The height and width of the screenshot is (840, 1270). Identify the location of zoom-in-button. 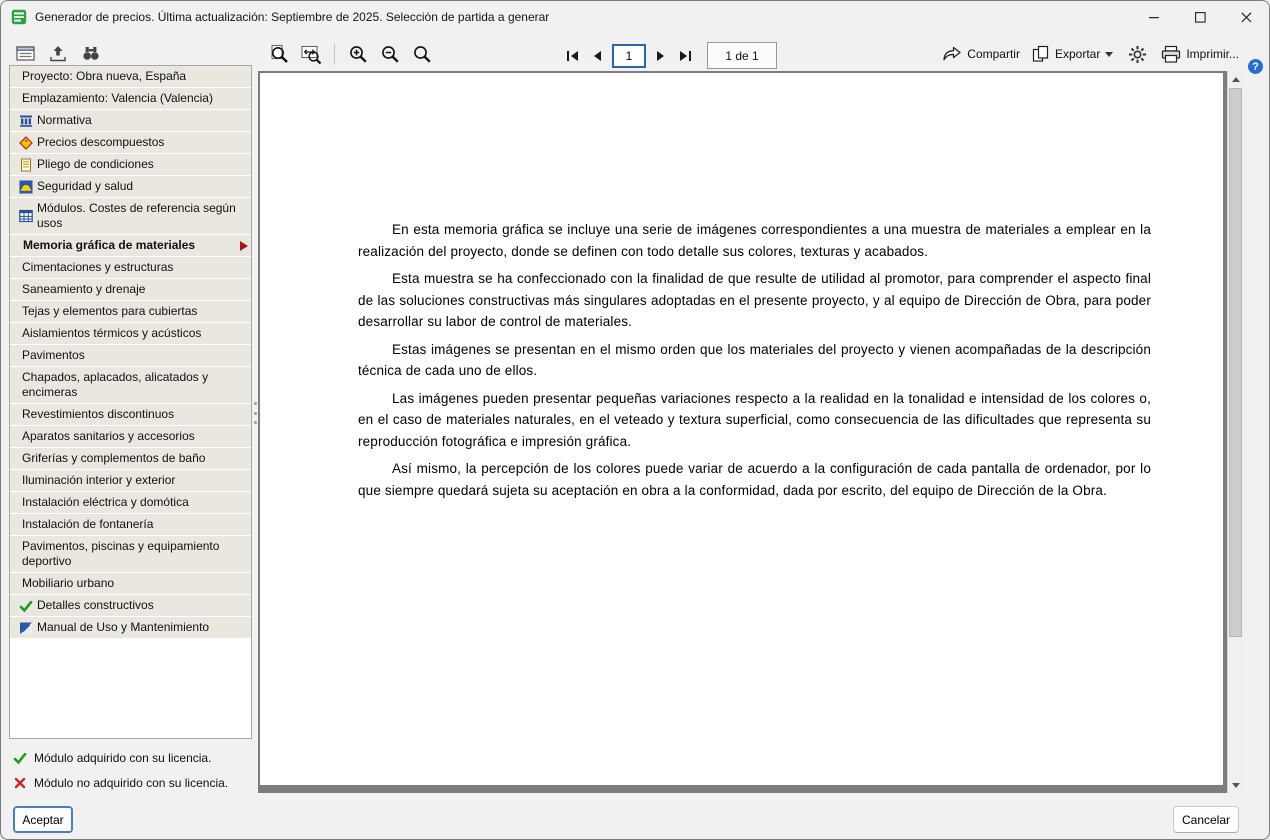
(358, 54).